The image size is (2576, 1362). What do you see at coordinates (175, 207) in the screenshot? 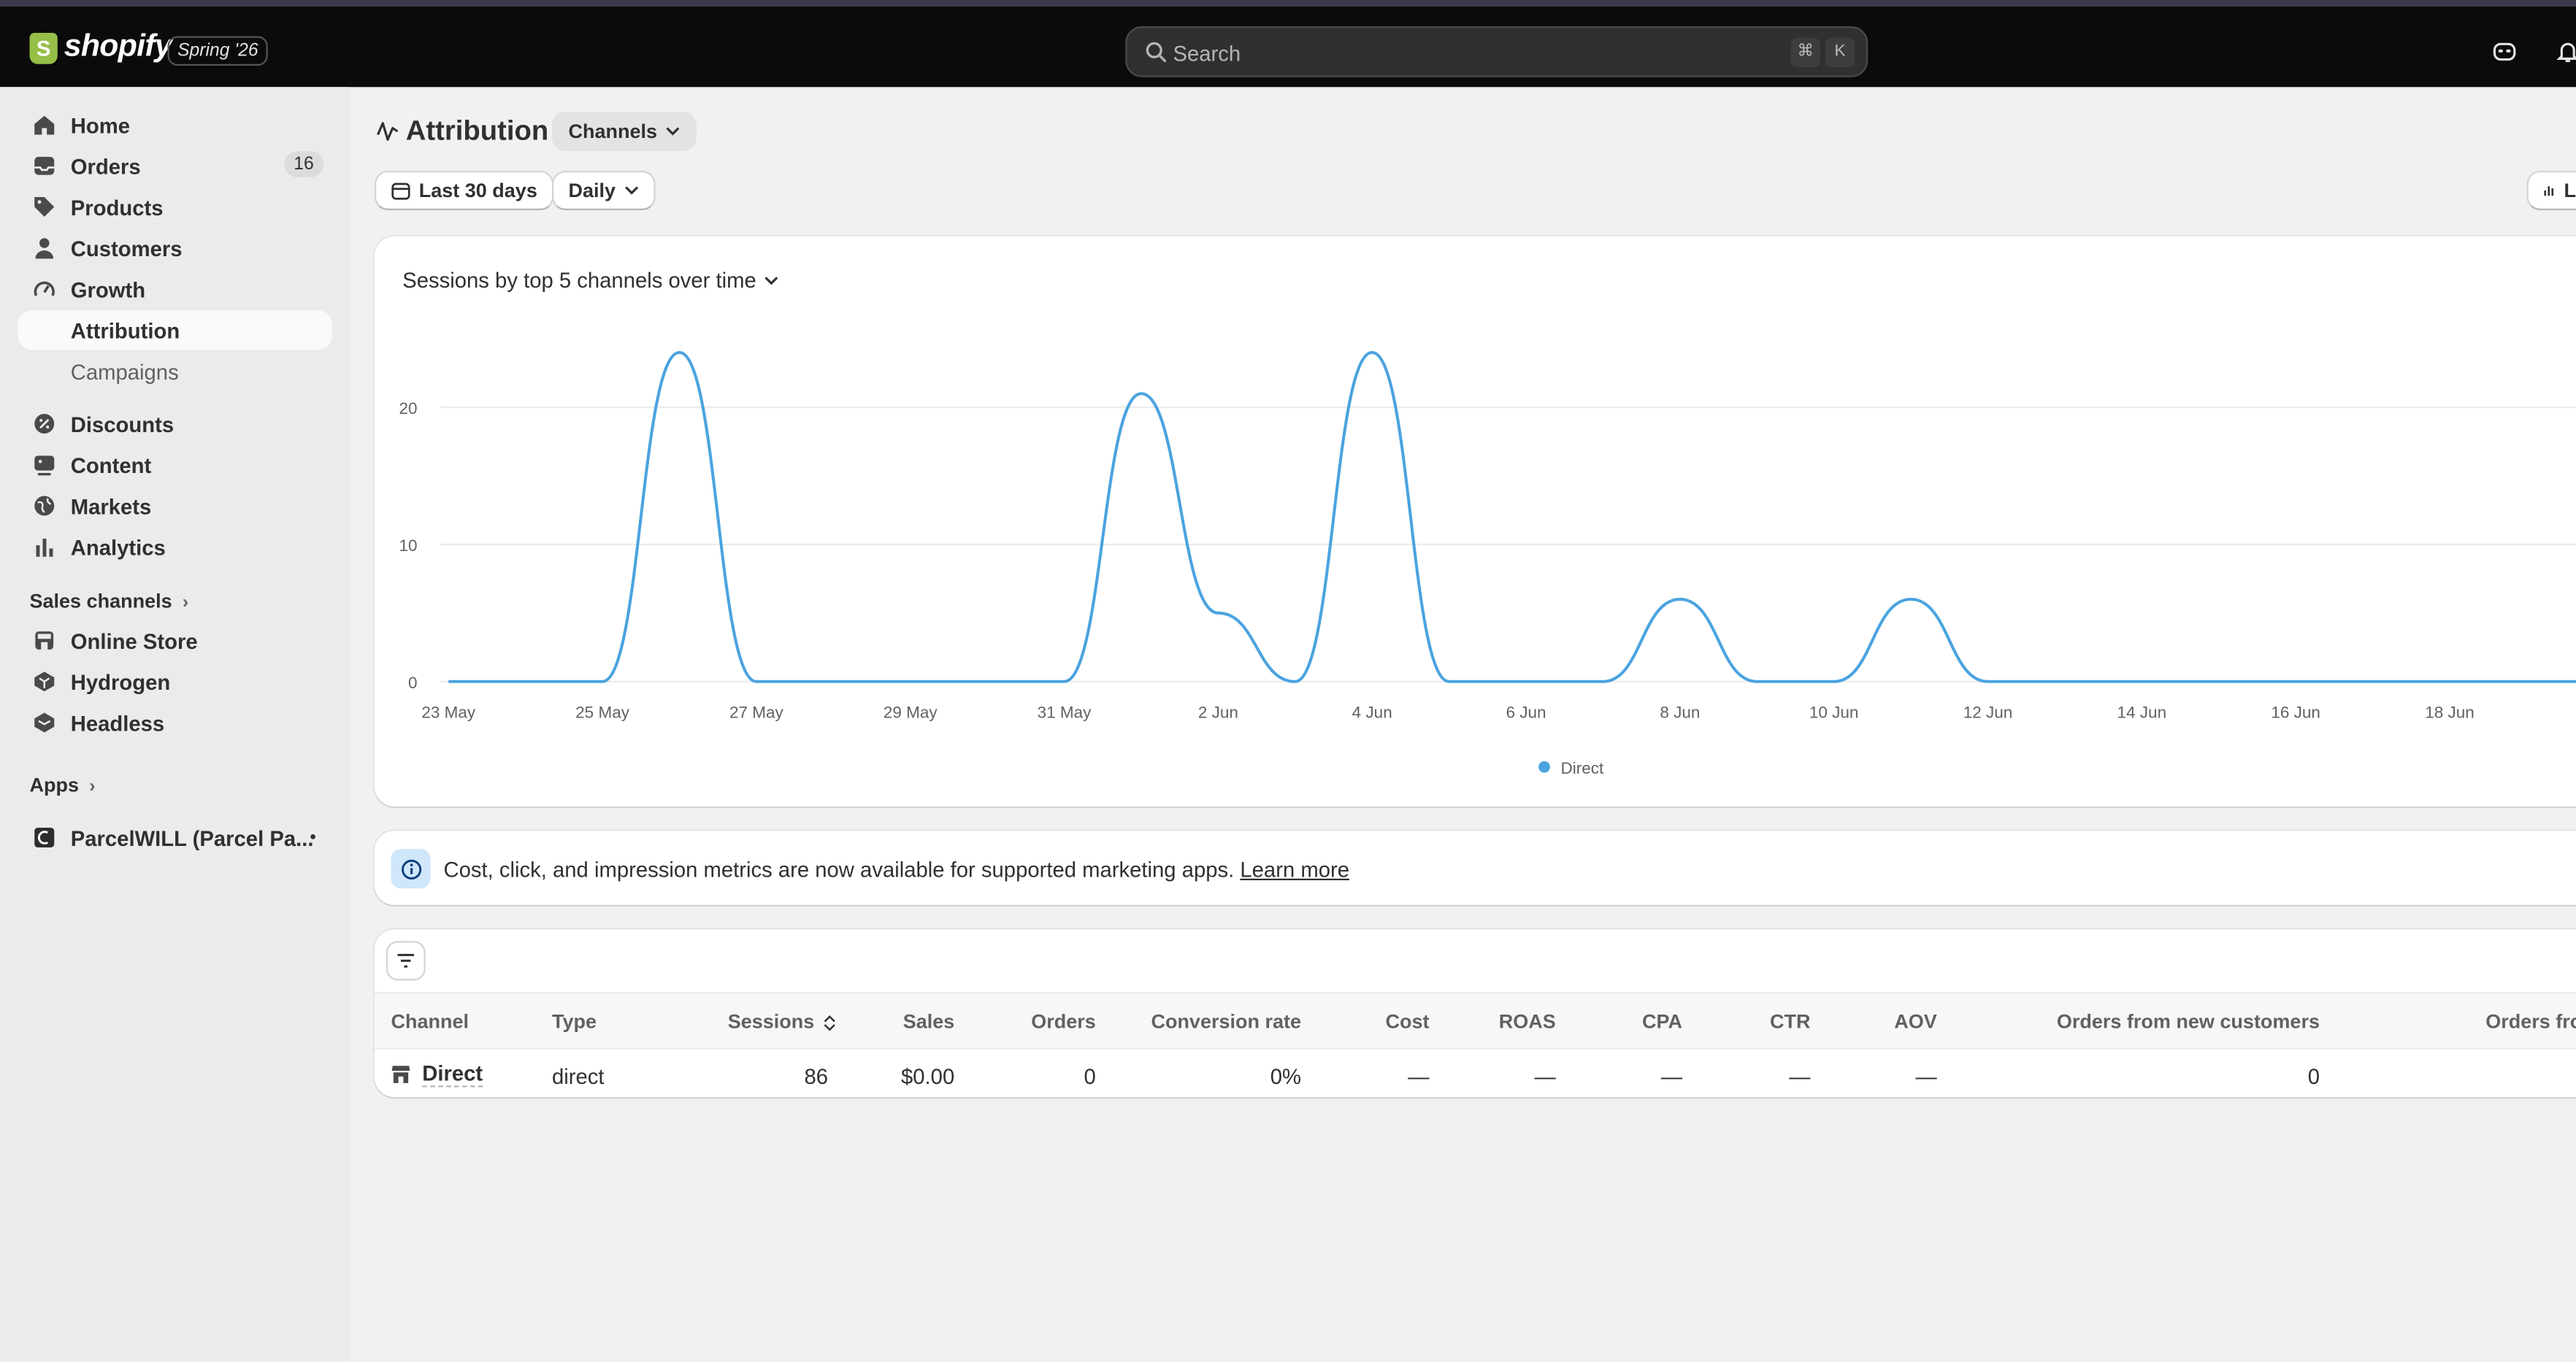
I see `sidebar-item-products: Products` at bounding box center [175, 207].